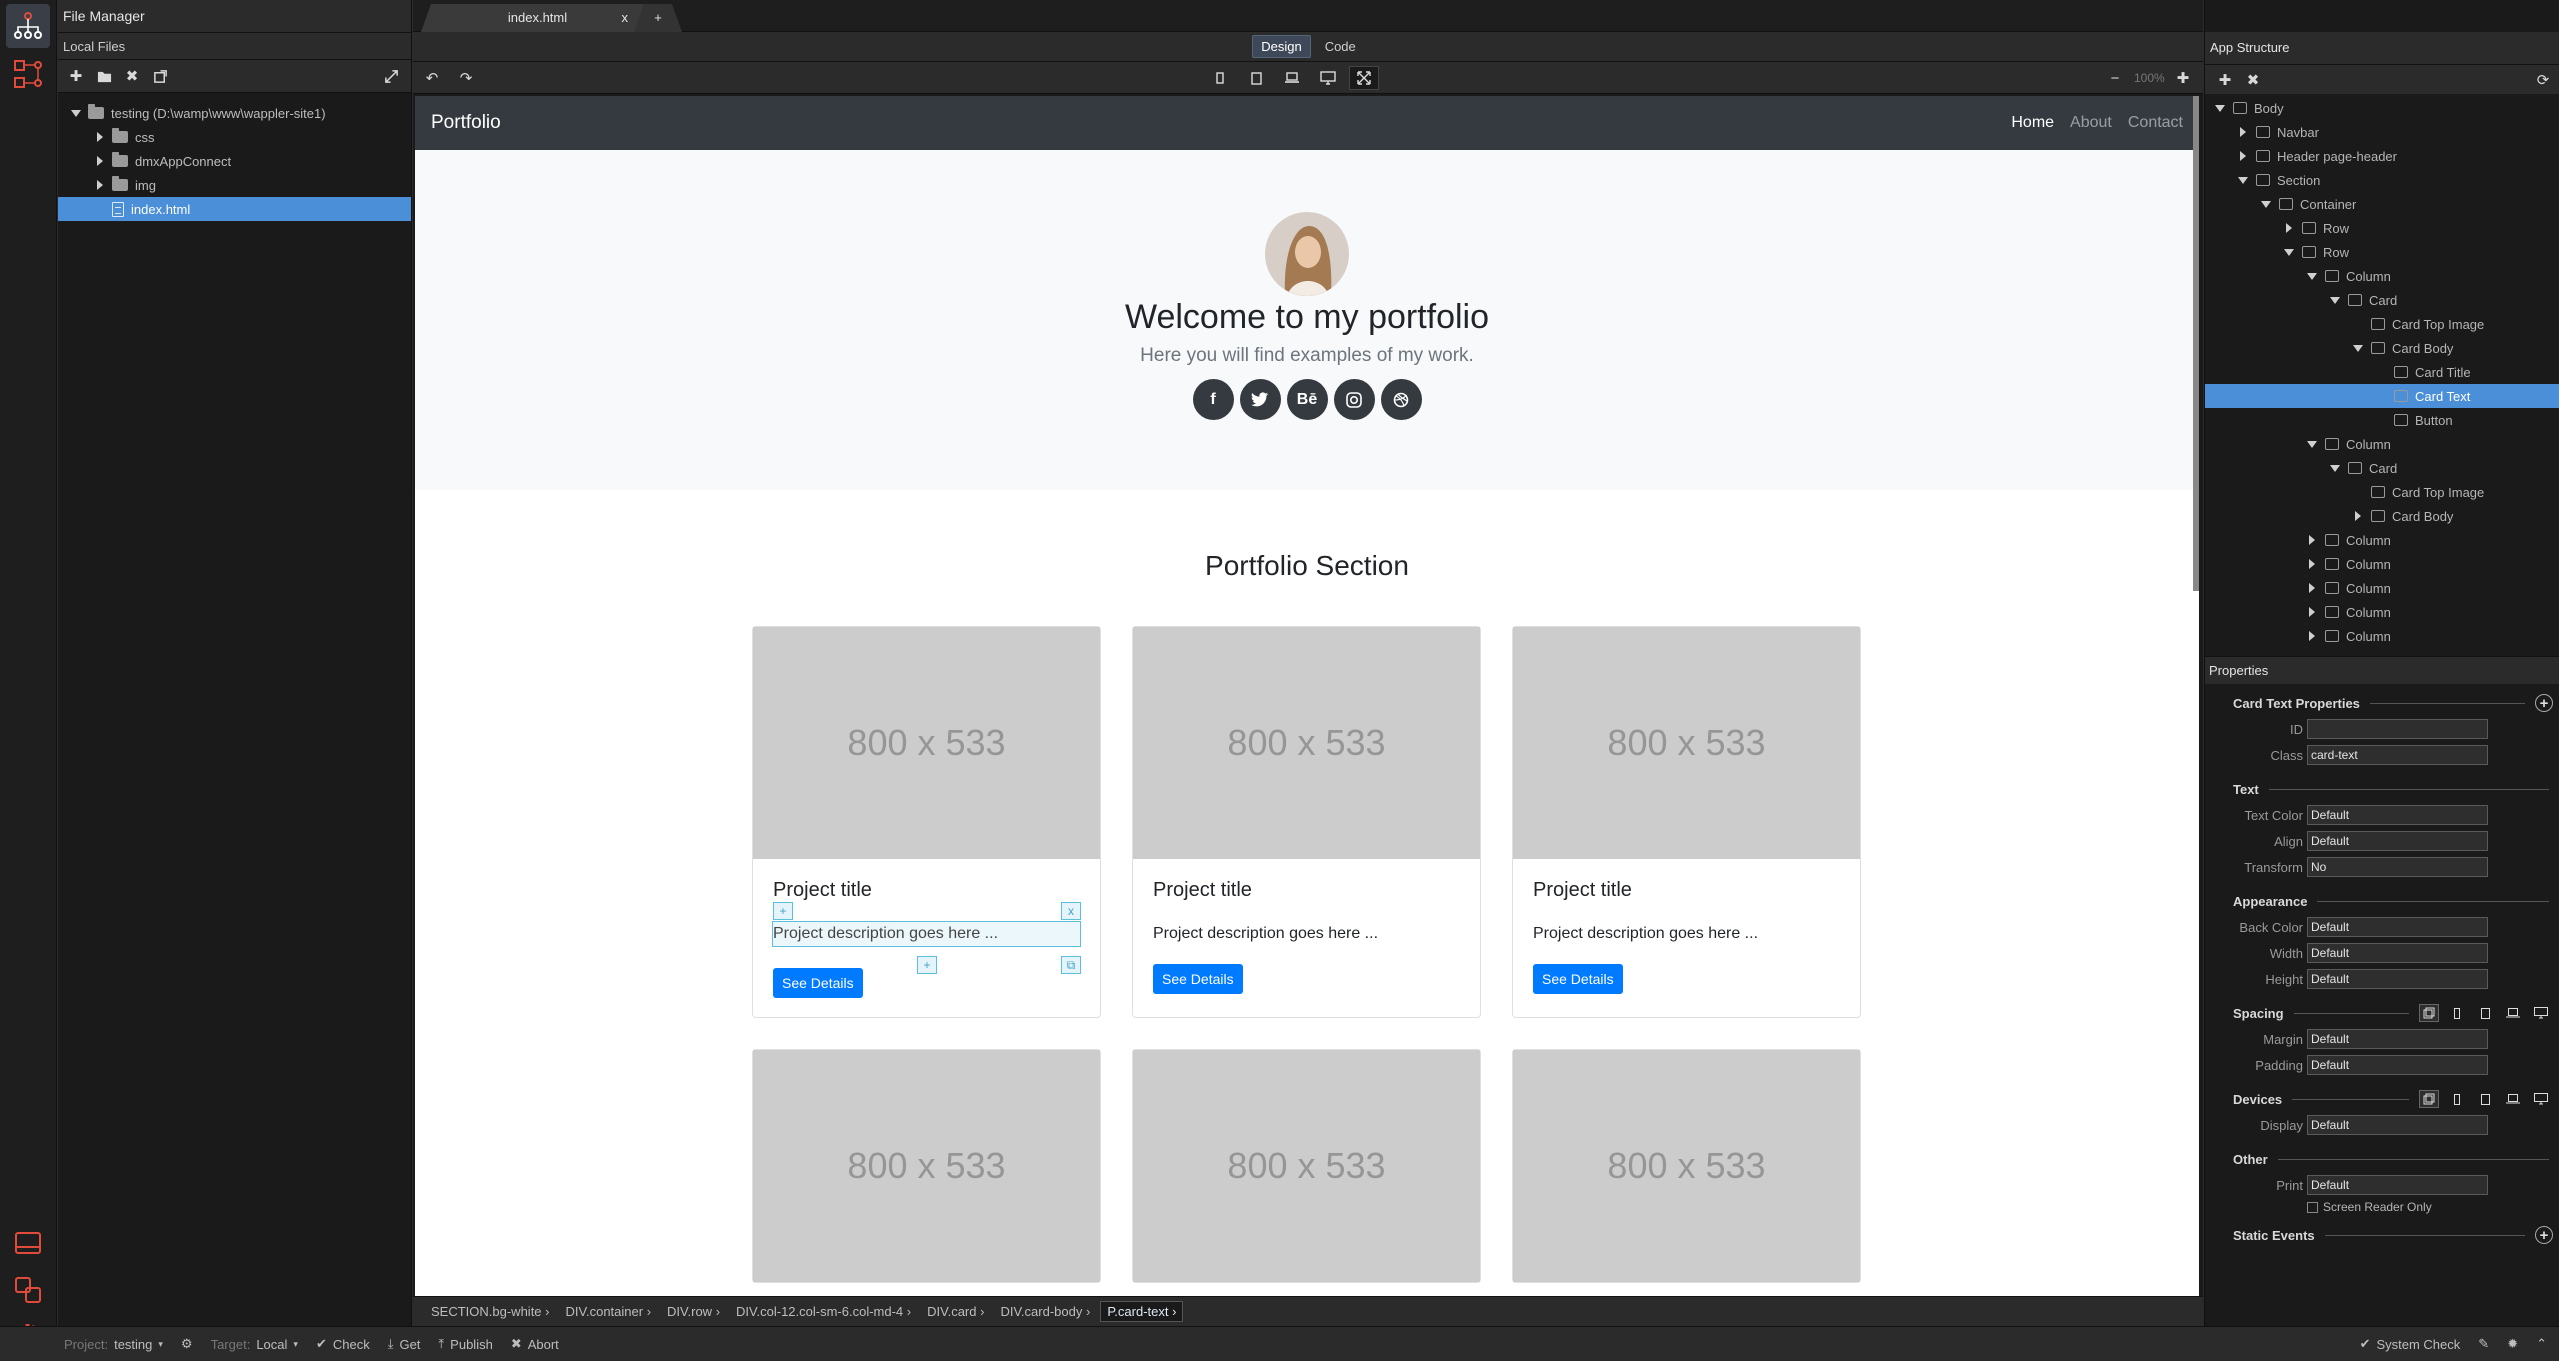  I want to click on text-color-select: Default, so click(2397, 815).